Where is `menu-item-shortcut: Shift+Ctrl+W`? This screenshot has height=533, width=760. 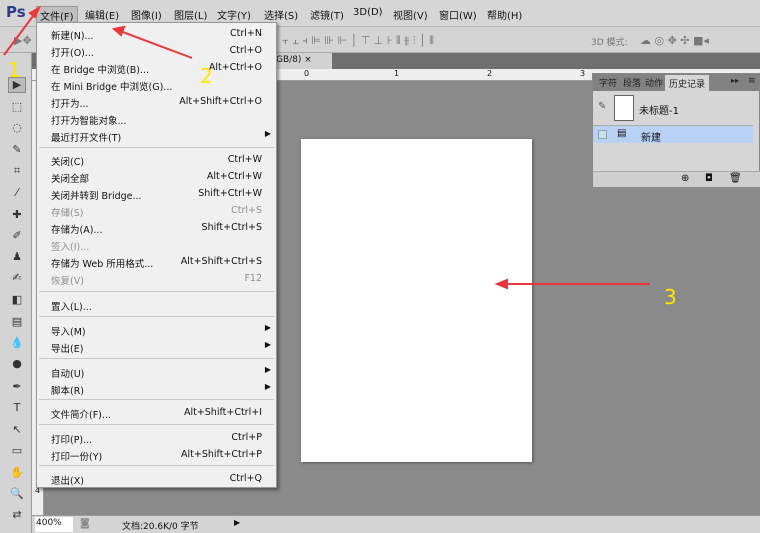 menu-item-shortcut: Shift+Ctrl+W is located at coordinates (230, 193).